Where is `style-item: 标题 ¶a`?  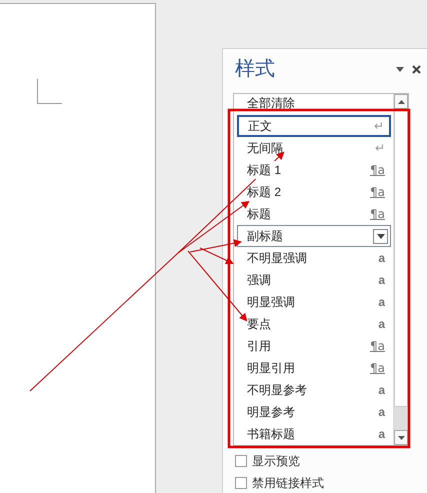
style-item: 标题 ¶a is located at coordinates (314, 214).